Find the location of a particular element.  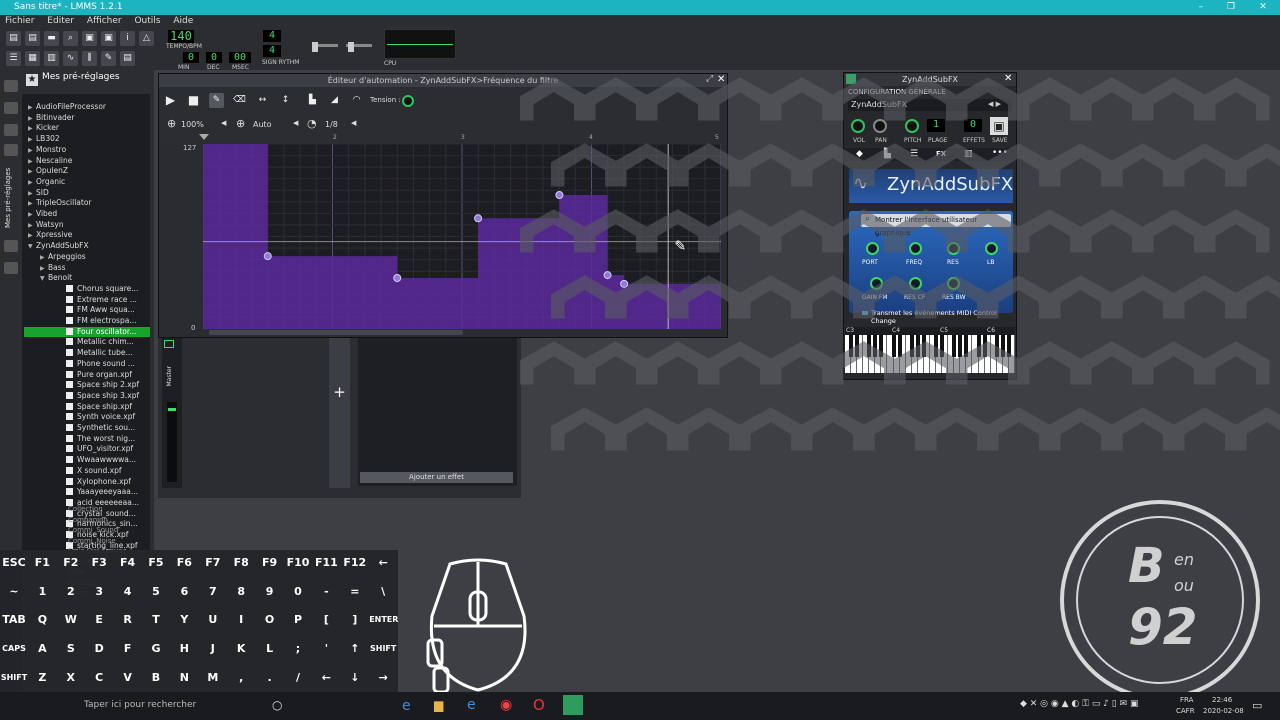

notification-icon: ▭ is located at coordinates (1257, 705).